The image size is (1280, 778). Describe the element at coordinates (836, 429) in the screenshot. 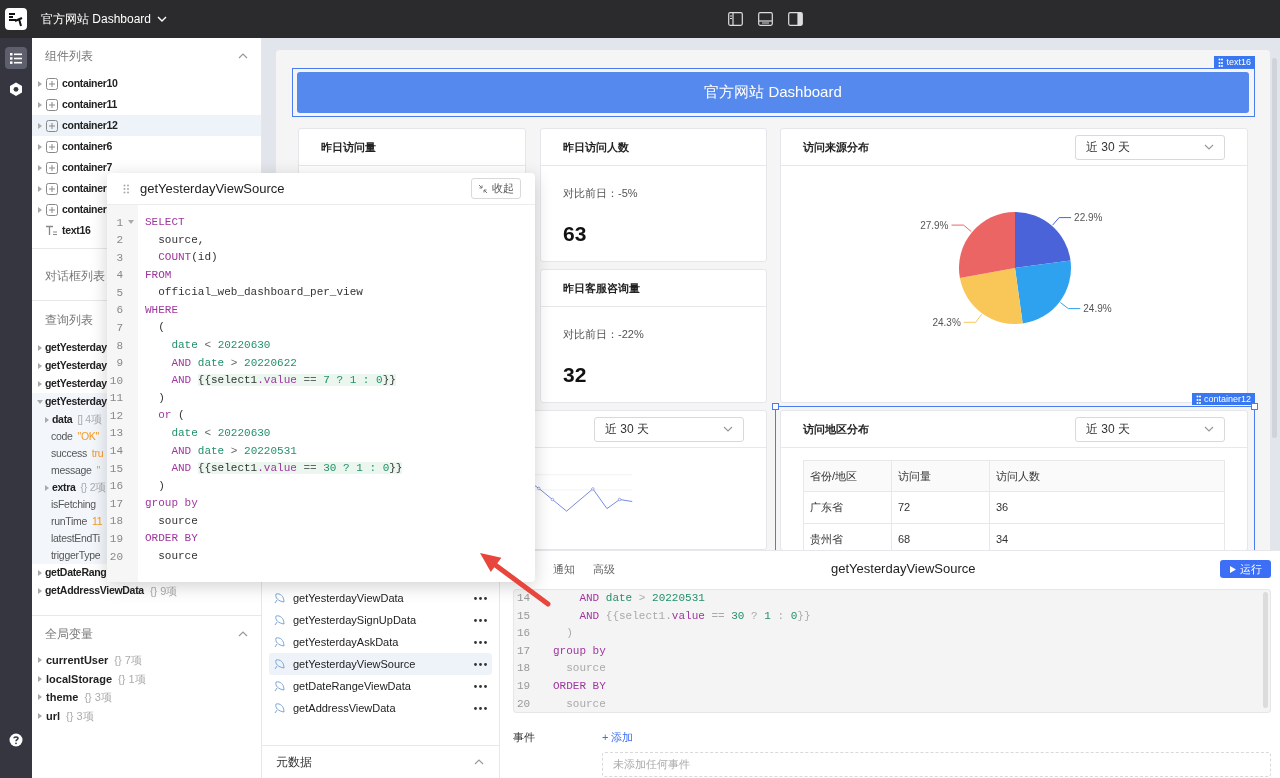

I see `card-title: 访问地区分布` at that location.